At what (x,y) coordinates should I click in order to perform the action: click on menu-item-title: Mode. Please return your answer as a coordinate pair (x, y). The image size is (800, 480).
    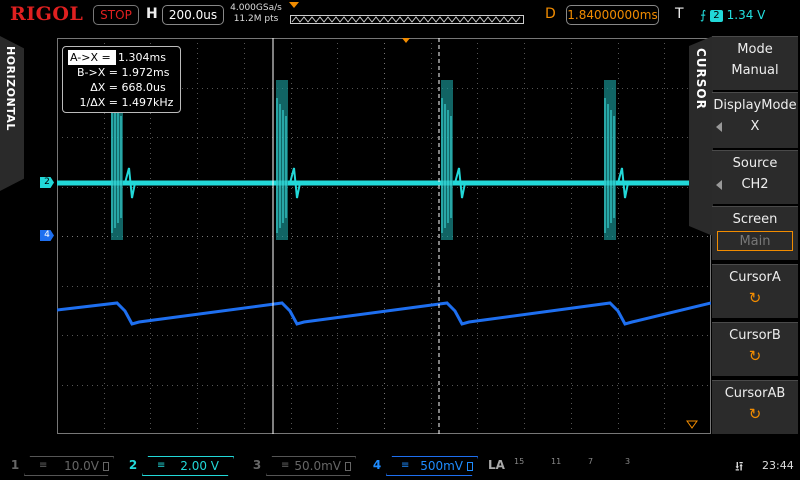
    Looking at the image, I should click on (755, 49).